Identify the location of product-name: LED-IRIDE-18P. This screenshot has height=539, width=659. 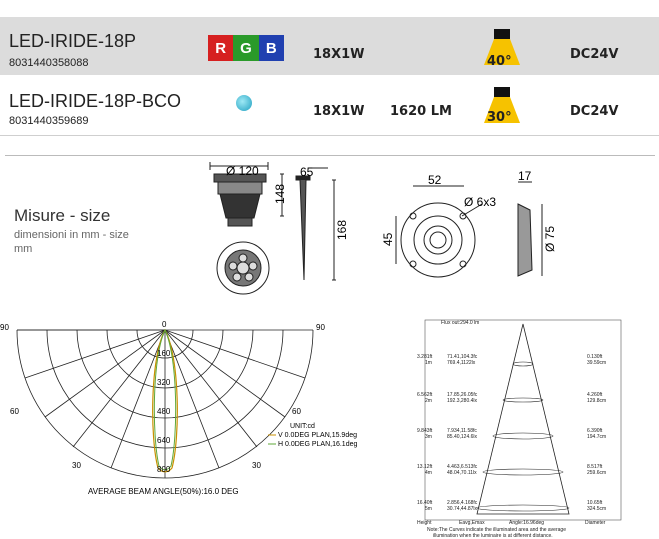
(73, 41).